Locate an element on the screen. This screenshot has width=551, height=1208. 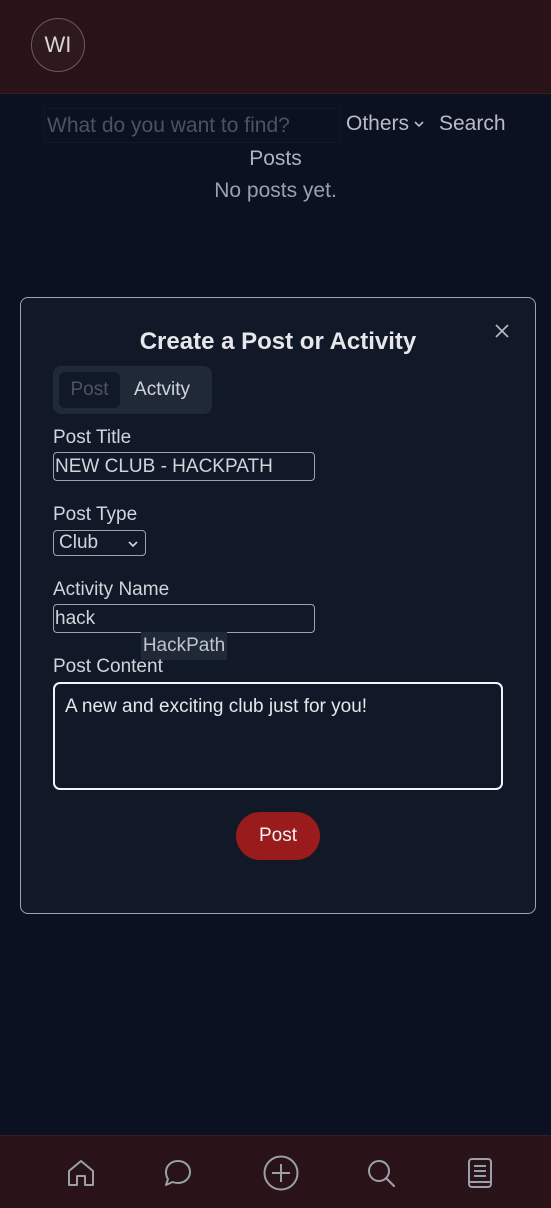
avatar-initials: WI is located at coordinates (58, 44).